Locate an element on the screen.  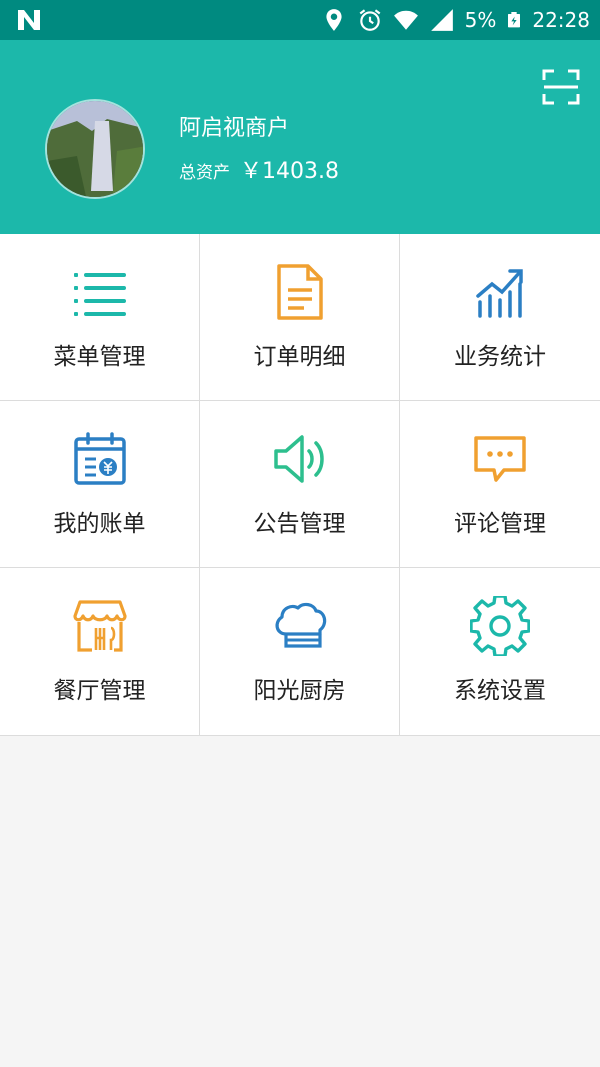
menu-item-announcements: 公告管理 is located at coordinates (300, 484).